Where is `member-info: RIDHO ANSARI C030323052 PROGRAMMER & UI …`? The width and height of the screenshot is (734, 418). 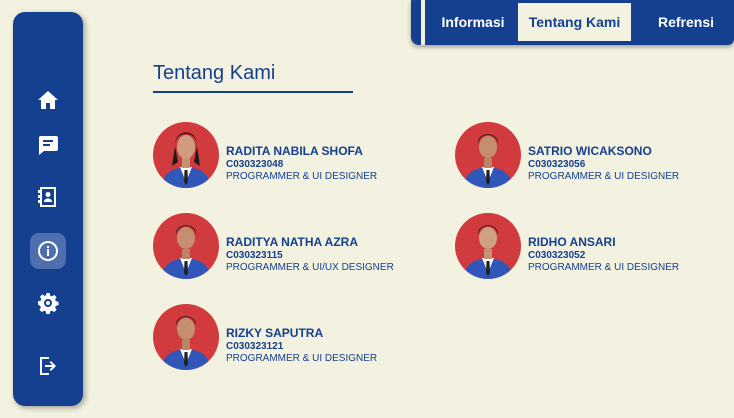 member-info: RIDHO ANSARI C030323052 PROGRAMMER & UI … is located at coordinates (603, 254).